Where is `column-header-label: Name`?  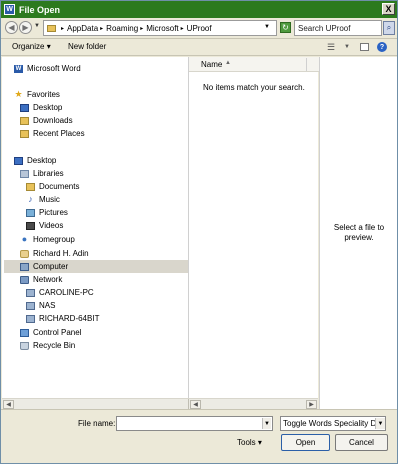 column-header-label: Name is located at coordinates (212, 64).